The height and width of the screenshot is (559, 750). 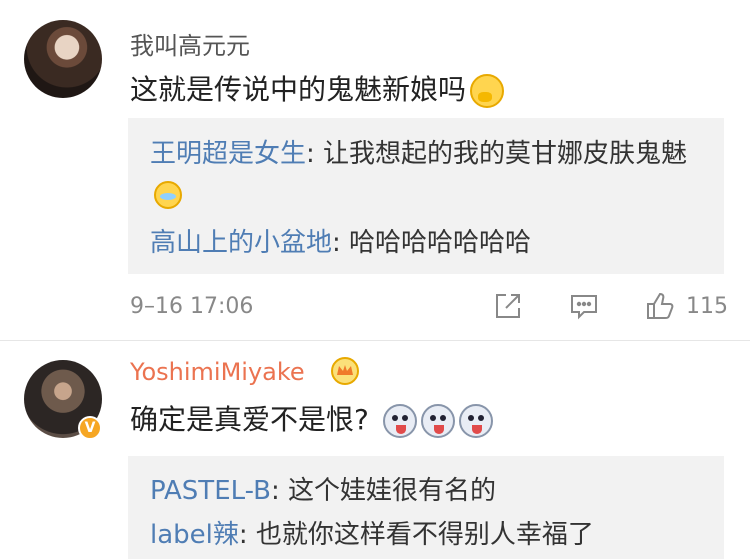 What do you see at coordinates (391, 491) in the screenshot?
I see `reply-text: 这个娃娃很有名的` at bounding box center [391, 491].